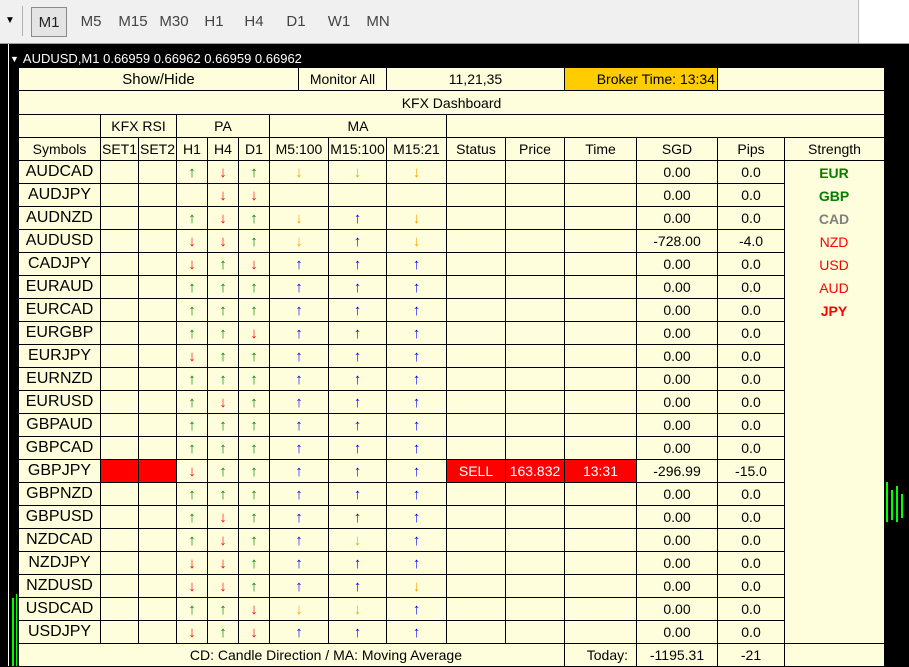 This screenshot has width=909, height=667. Describe the element at coordinates (59, 471) in the screenshot. I see `symbol-cell-gbpjpy: GBPJPY` at that location.